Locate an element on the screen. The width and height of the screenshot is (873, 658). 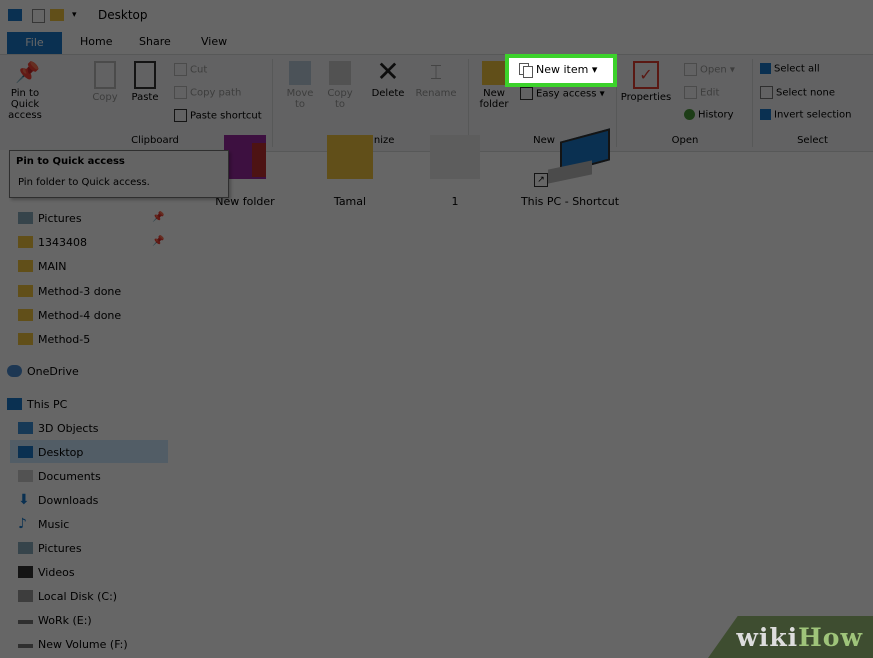
nav-item-downloads: ⬇ Downloads is located at coordinates (58, 500).